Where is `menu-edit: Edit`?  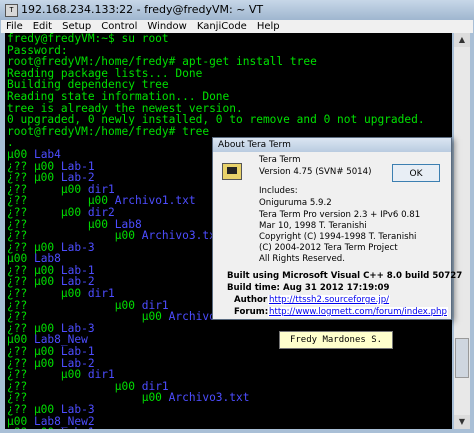 menu-edit: Edit is located at coordinates (42, 26).